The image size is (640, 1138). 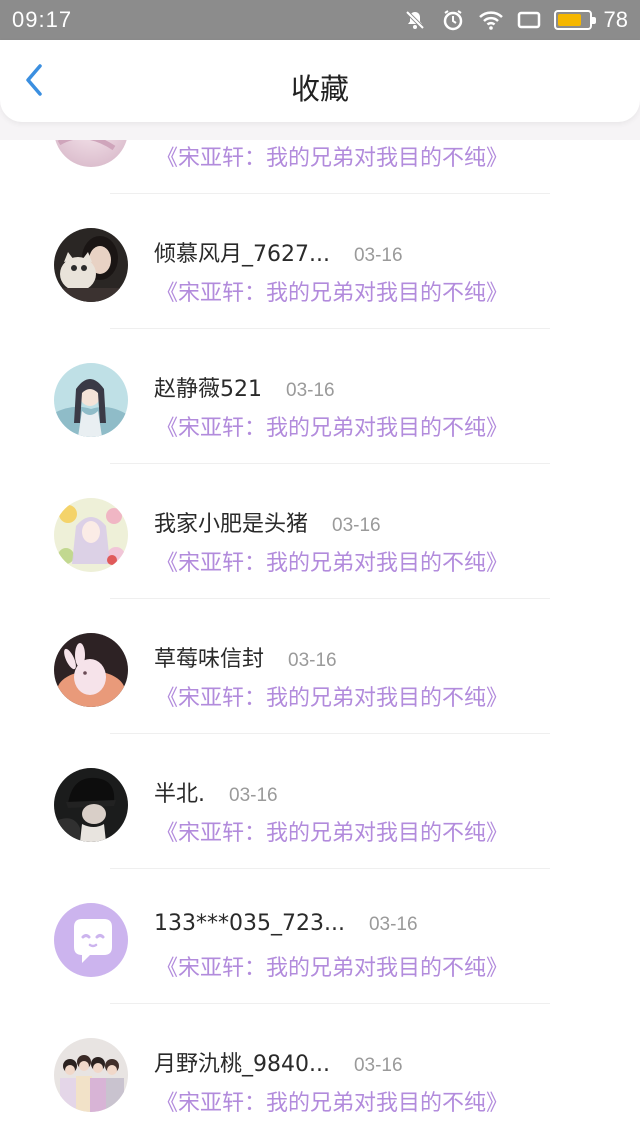 What do you see at coordinates (231, 522) in the screenshot?
I see `user-name: 我家小肥是头猪` at bounding box center [231, 522].